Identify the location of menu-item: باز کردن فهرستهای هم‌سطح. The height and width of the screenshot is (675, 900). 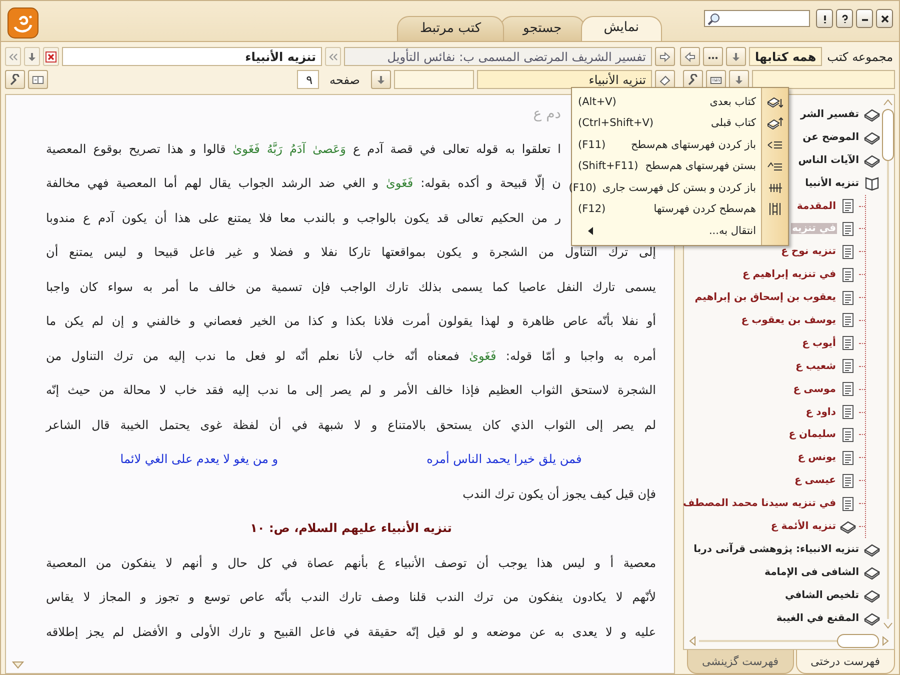
(693, 144).